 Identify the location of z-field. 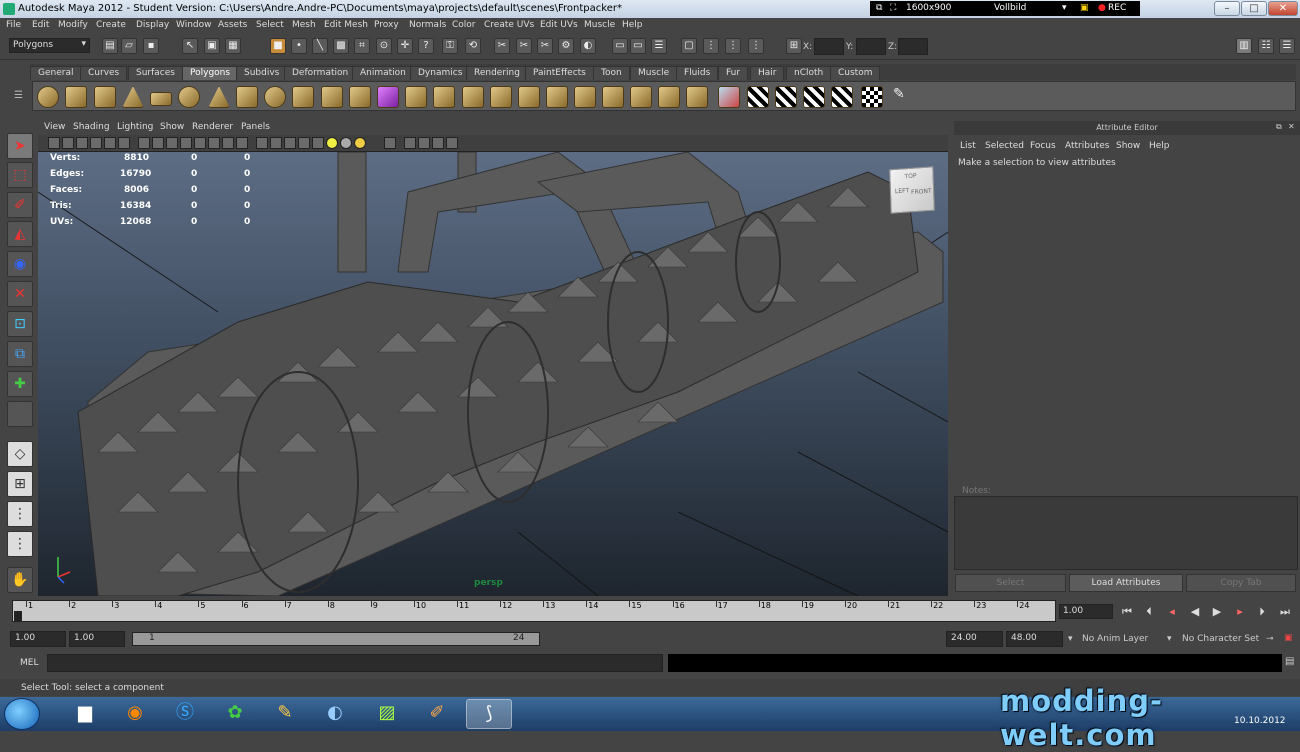
(913, 46).